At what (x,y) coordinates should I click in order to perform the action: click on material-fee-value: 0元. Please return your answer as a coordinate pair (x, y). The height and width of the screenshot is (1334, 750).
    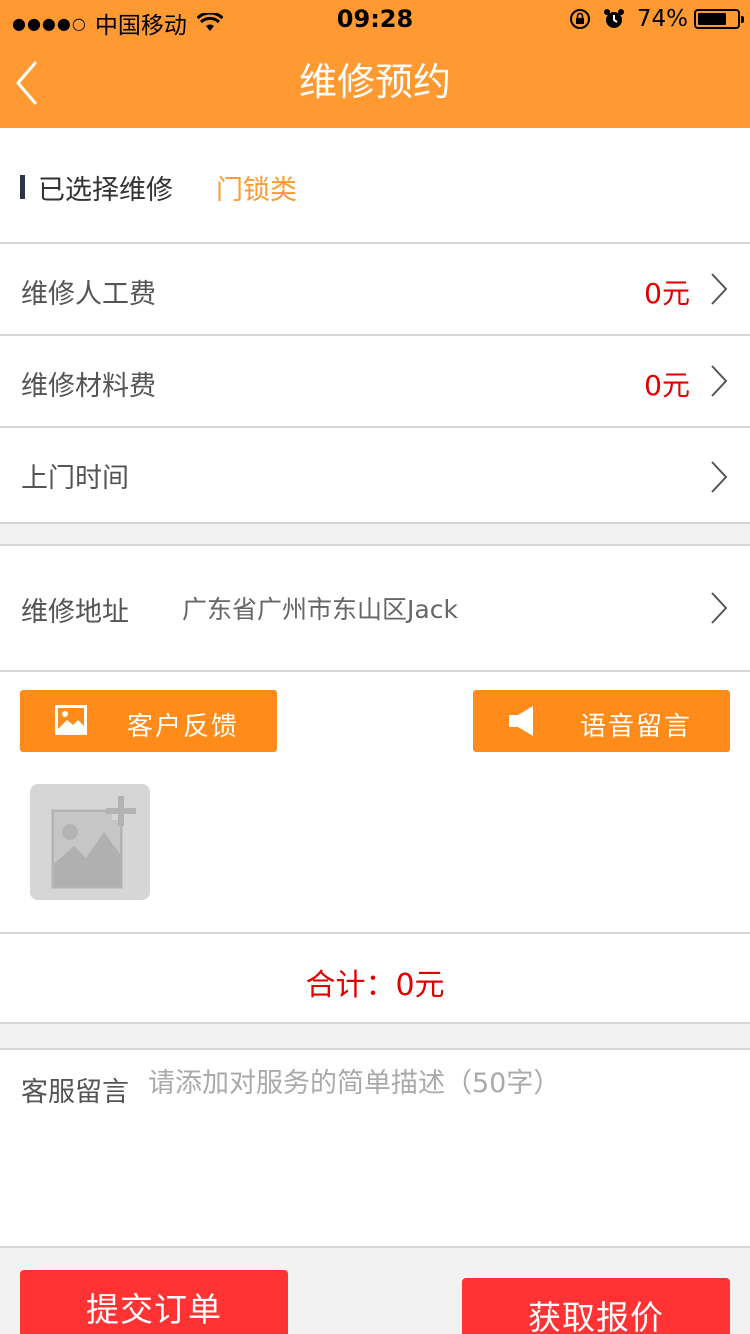
    Looking at the image, I should click on (667, 385).